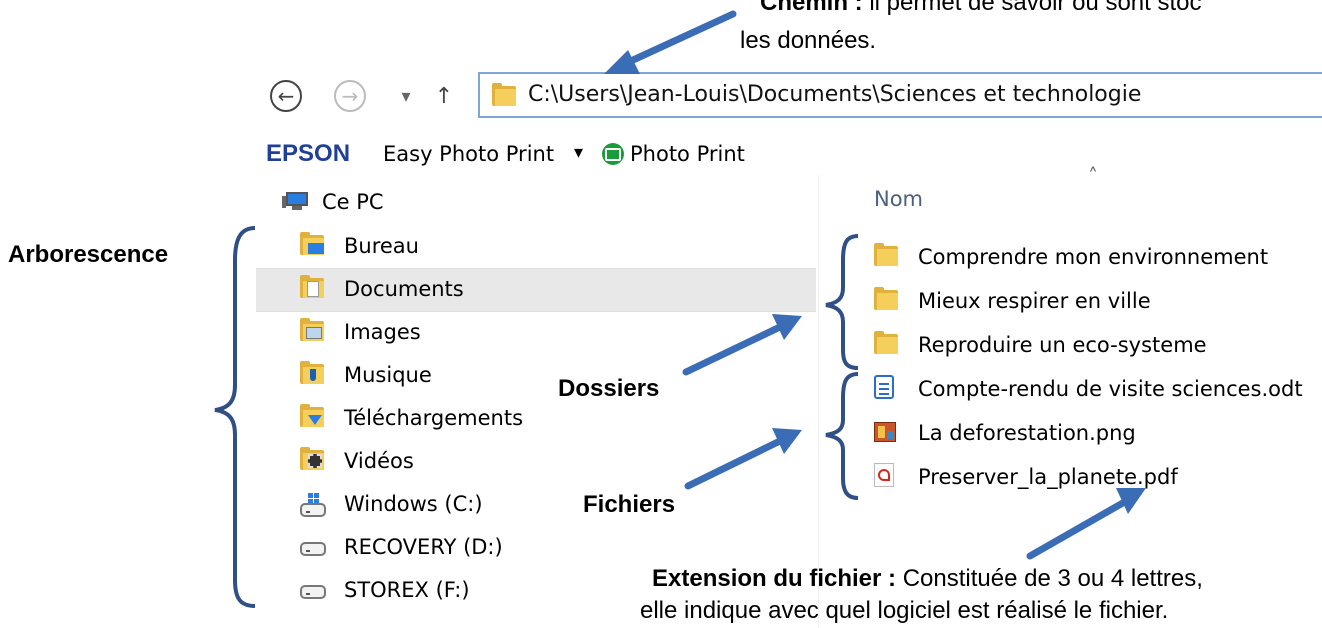 The height and width of the screenshot is (628, 1322). I want to click on arborescence-label: Arborescence, so click(88, 254).